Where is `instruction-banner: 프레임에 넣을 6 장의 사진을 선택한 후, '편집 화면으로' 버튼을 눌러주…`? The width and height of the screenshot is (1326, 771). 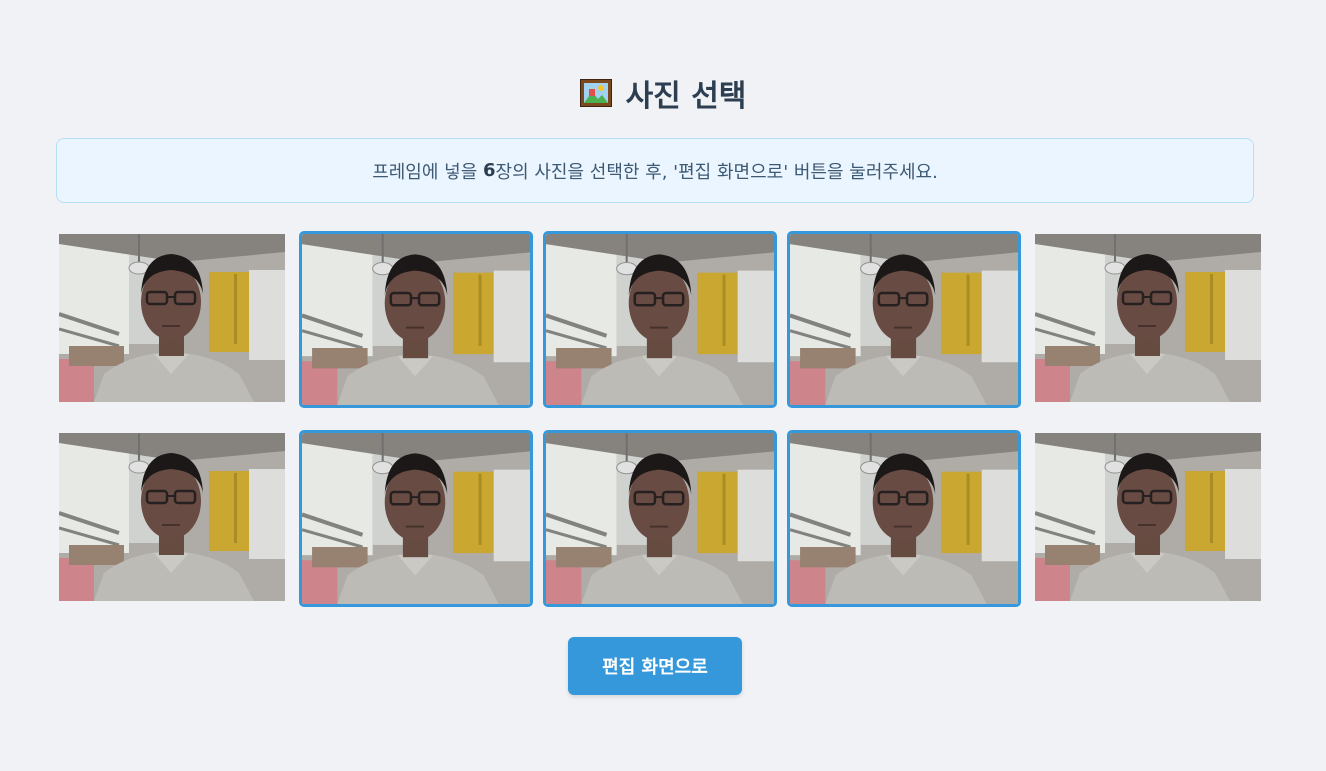 instruction-banner: 프레임에 넣을 6 장의 사진을 선택한 후, '편집 화면으로' 버튼을 눌러주… is located at coordinates (655, 170).